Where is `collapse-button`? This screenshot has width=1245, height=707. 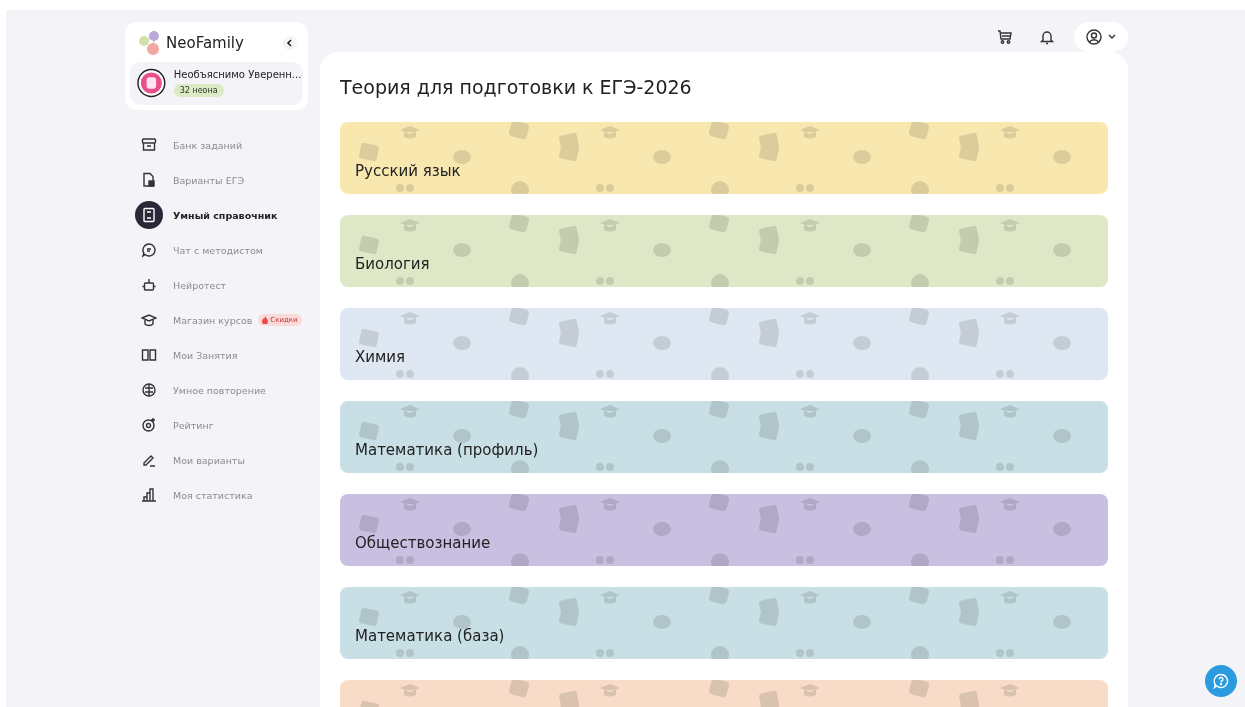 collapse-button is located at coordinates (290, 43).